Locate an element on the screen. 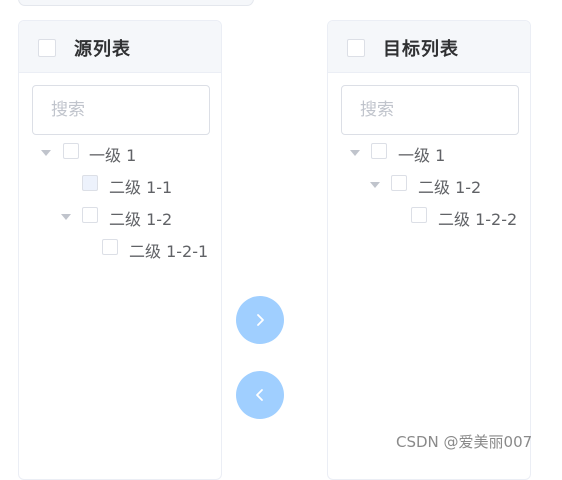 Image resolution: width=562 pixels, height=480 pixels. watermark: CSDN @爱美丽007 is located at coordinates (464, 442).